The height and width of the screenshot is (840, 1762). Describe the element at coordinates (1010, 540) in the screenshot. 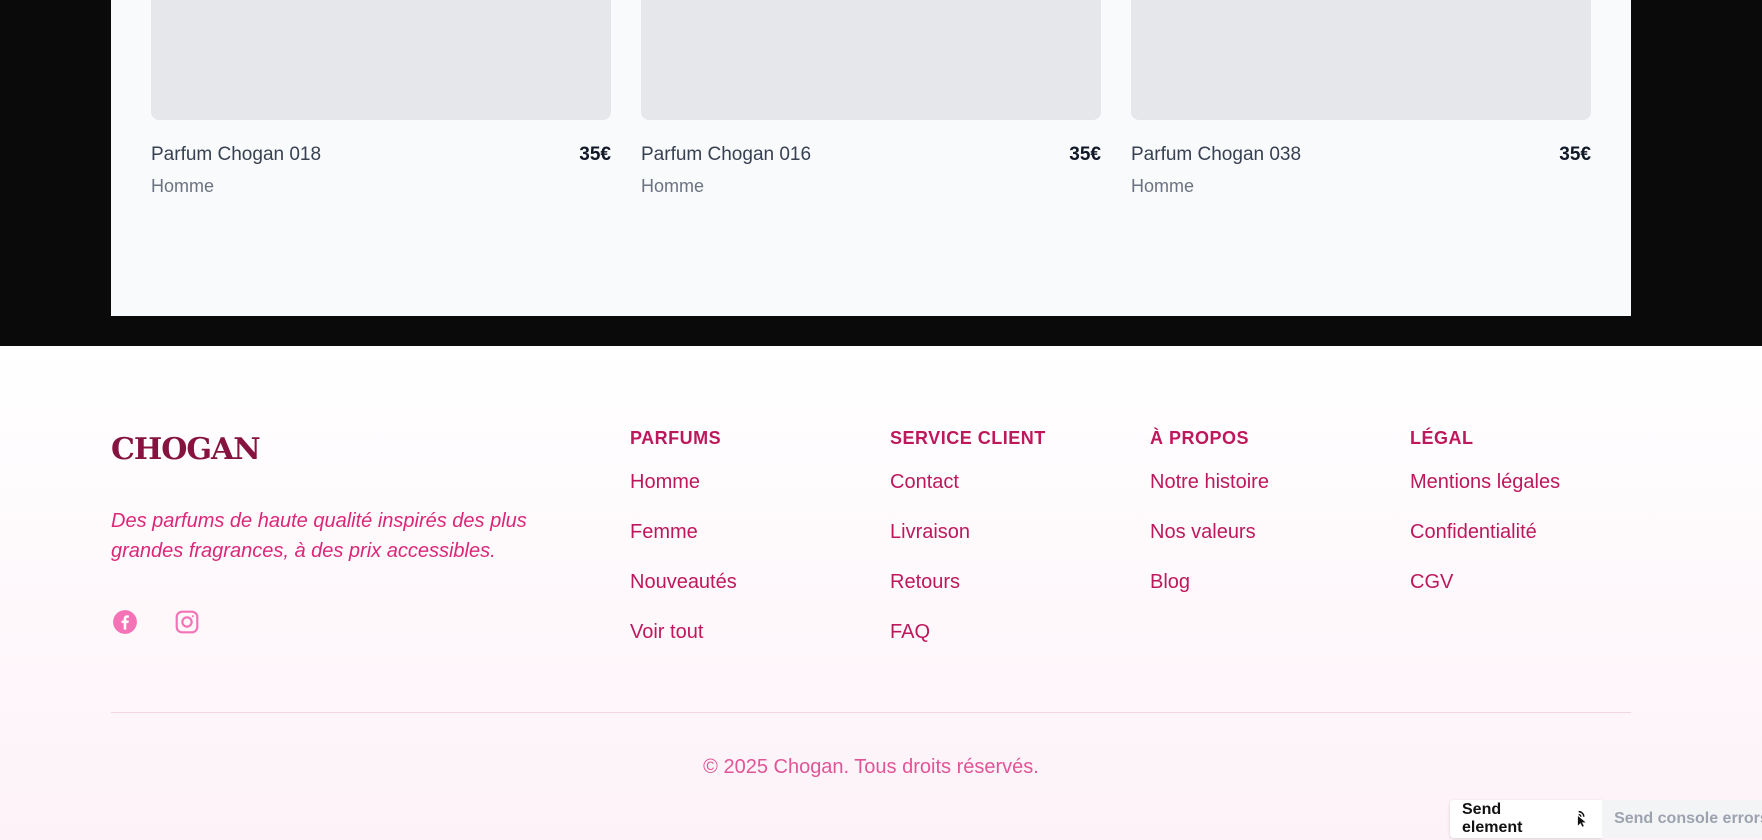

I see `footer-link-livraison: Livraison` at that location.